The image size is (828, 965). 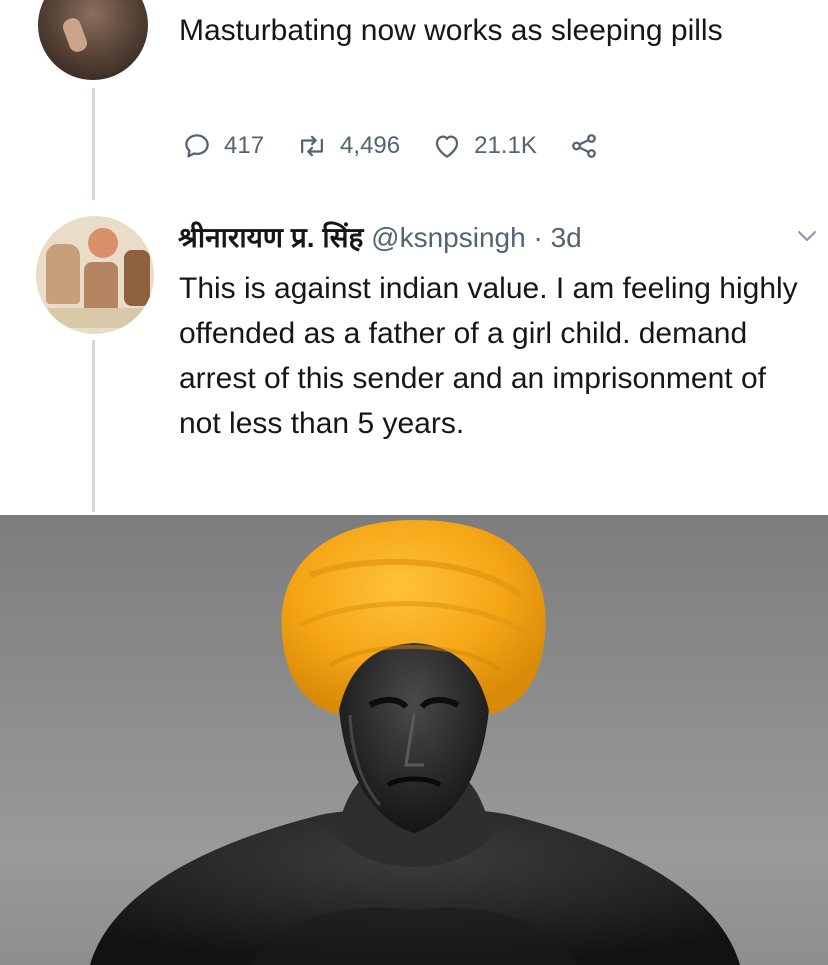 I want to click on like-button: 21.1K, so click(x=484, y=146).